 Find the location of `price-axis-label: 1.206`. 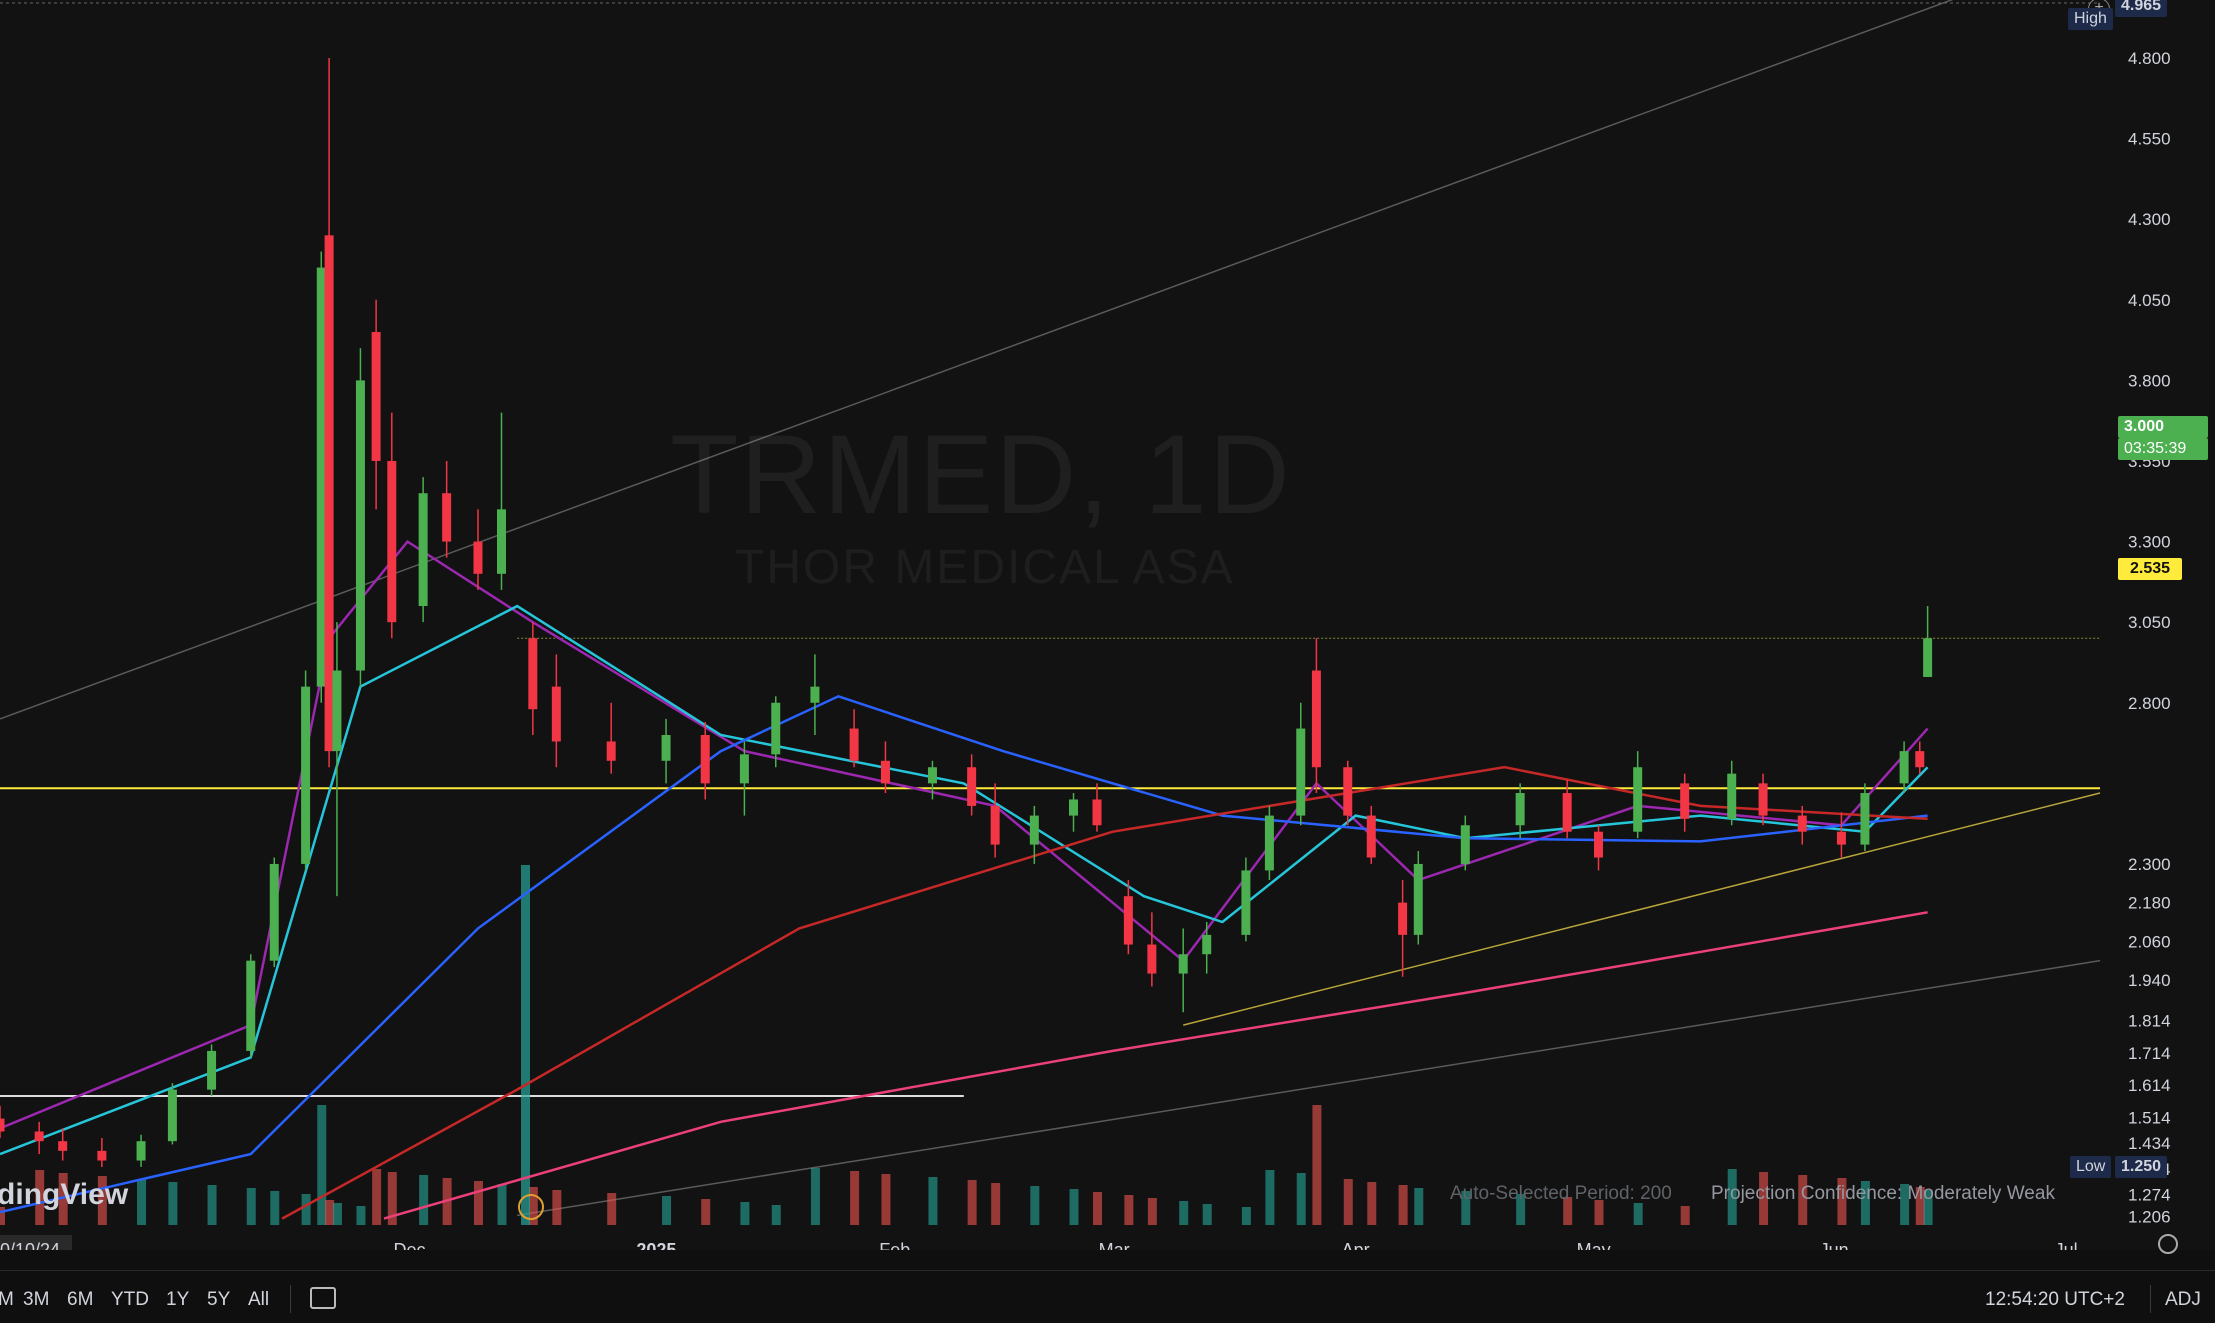

price-axis-label: 1.206 is located at coordinates (2149, 1217).